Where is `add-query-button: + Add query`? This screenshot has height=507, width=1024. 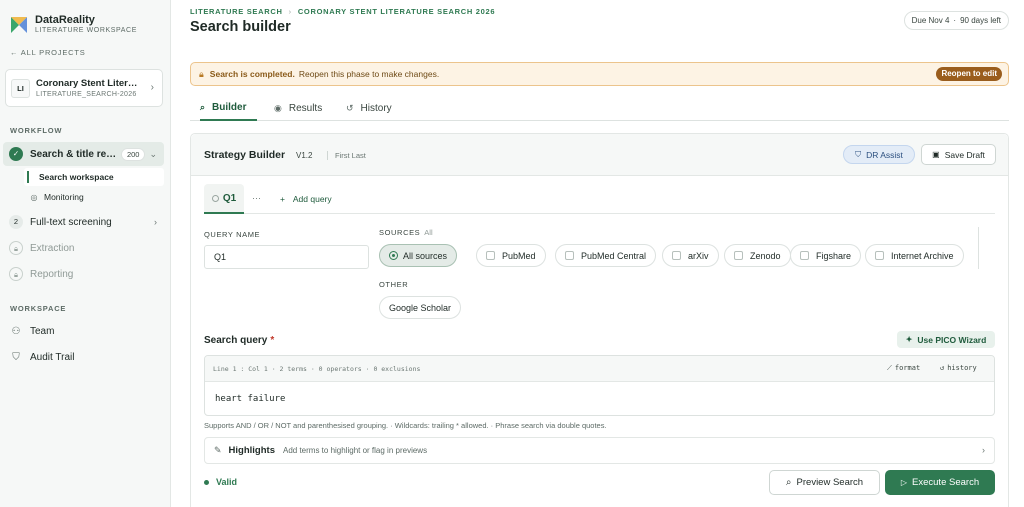 add-query-button: + Add query is located at coordinates (306, 199).